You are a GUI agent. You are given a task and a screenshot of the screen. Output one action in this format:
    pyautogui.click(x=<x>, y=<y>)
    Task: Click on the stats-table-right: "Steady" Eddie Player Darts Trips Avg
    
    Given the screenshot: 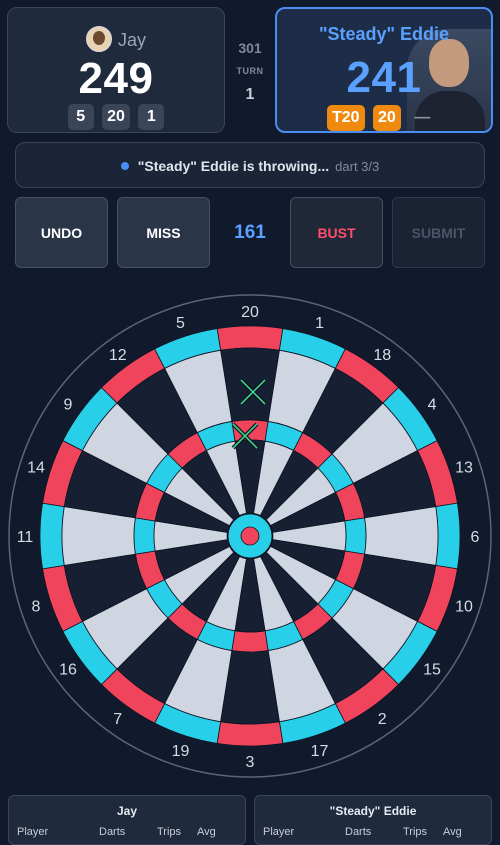 What is the action you would take?
    pyautogui.click(x=373, y=820)
    